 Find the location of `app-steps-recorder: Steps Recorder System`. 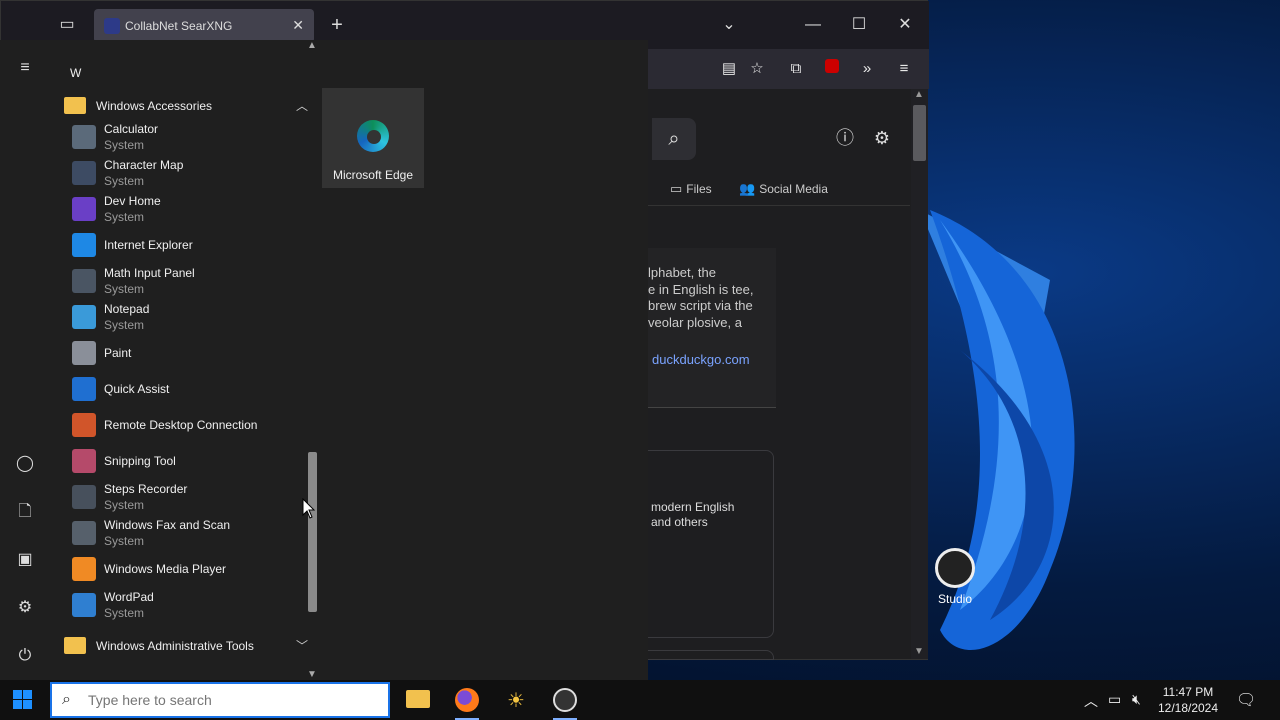

app-steps-recorder: Steps Recorder System is located at coordinates (190, 497).